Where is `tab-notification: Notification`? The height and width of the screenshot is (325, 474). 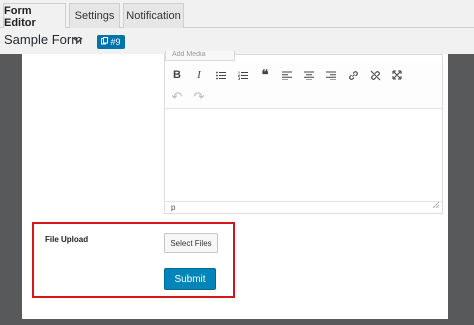
tab-notification: Notification is located at coordinates (153, 15).